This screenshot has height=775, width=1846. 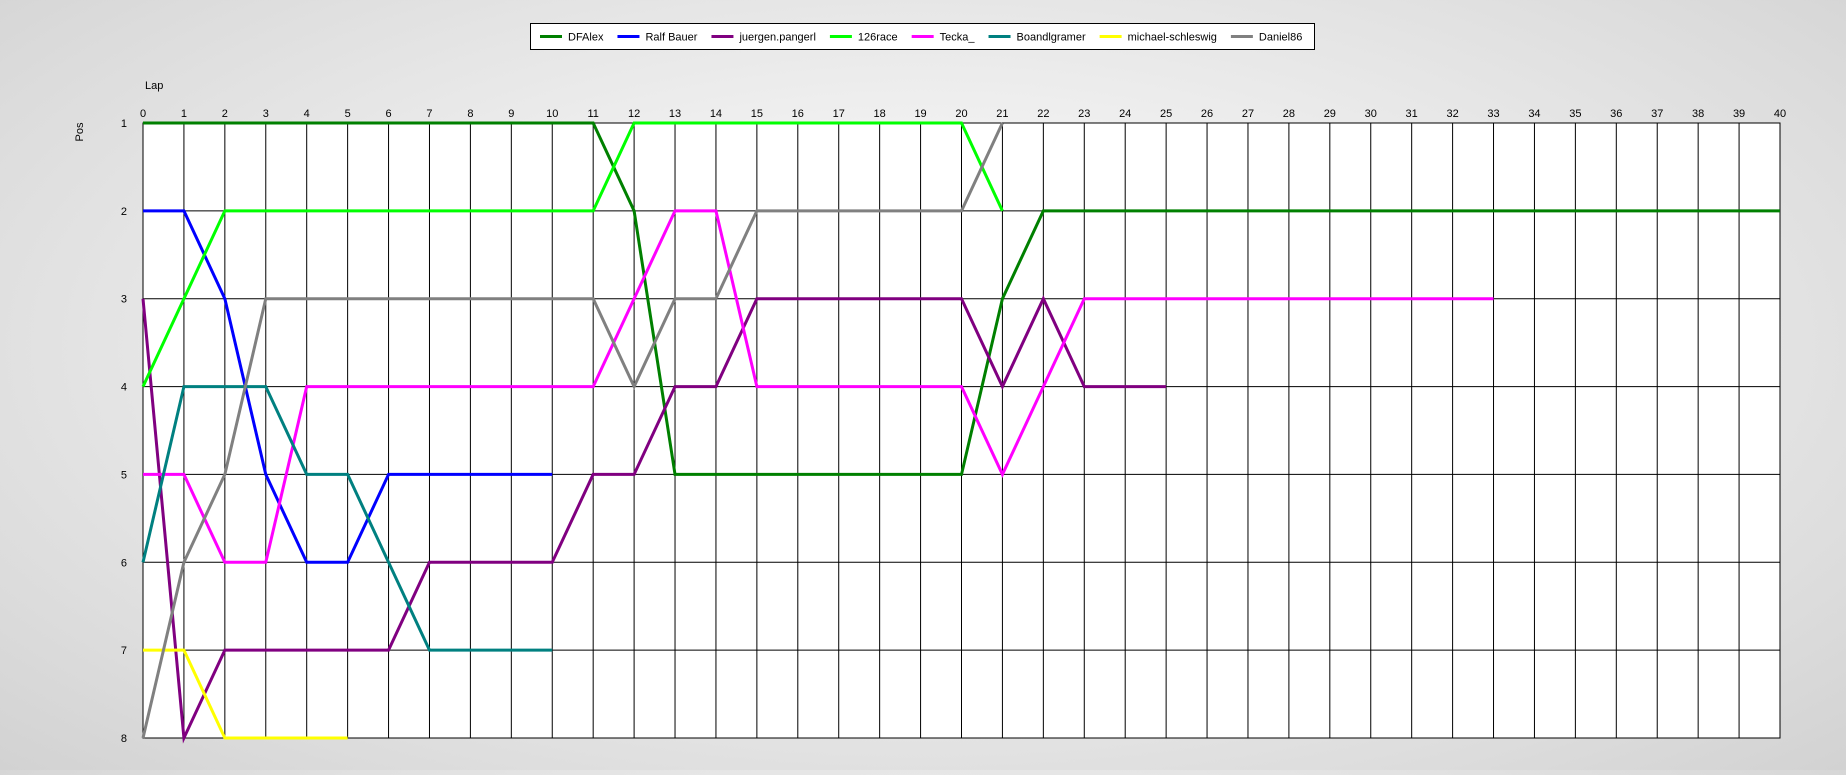 What do you see at coordinates (1739, 114) in the screenshot?
I see `x-tick-label: 39` at bounding box center [1739, 114].